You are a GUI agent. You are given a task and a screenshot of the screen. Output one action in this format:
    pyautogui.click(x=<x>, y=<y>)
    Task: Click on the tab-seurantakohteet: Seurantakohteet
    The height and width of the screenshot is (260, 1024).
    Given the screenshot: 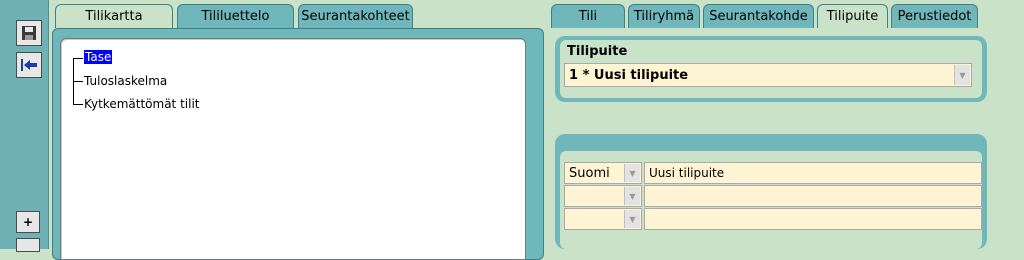 What is the action you would take?
    pyautogui.click(x=355, y=16)
    